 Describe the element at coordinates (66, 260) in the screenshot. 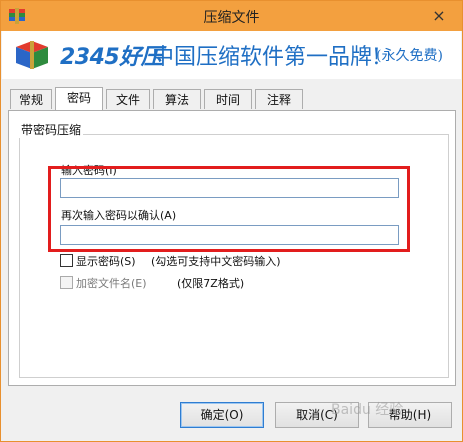

I see `show-password-checkbox` at that location.